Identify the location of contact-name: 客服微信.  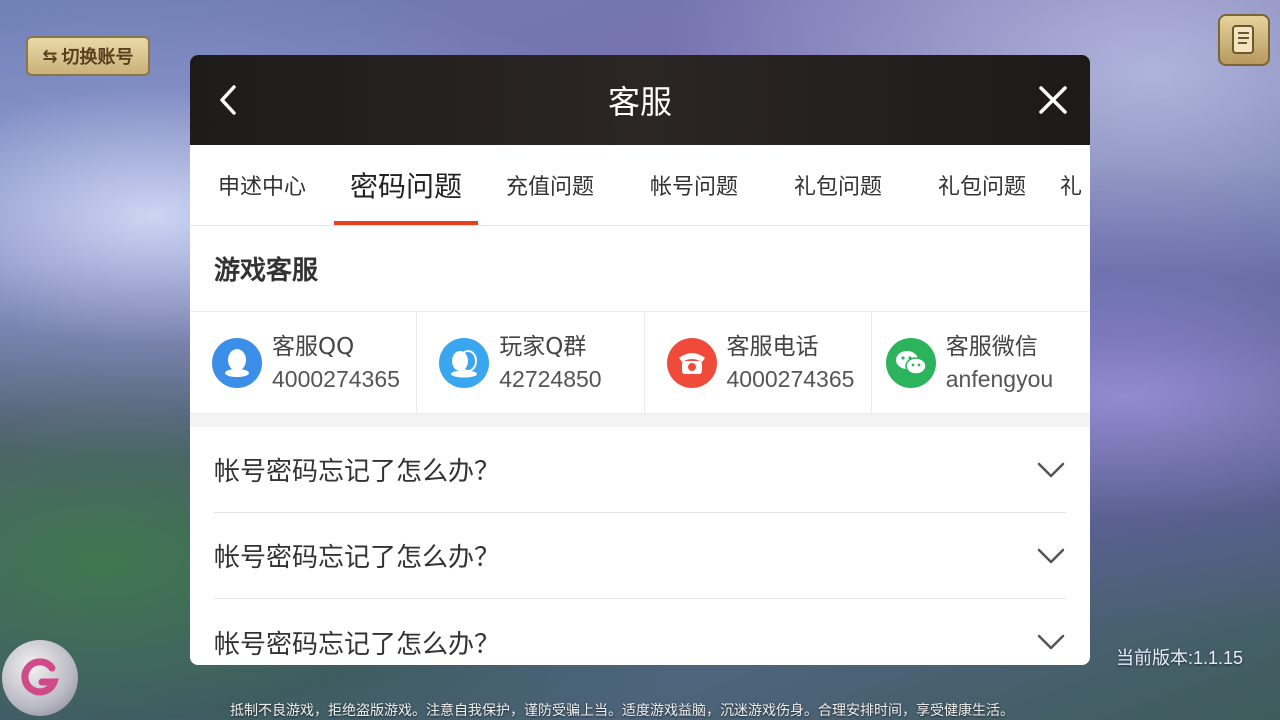
(991, 346).